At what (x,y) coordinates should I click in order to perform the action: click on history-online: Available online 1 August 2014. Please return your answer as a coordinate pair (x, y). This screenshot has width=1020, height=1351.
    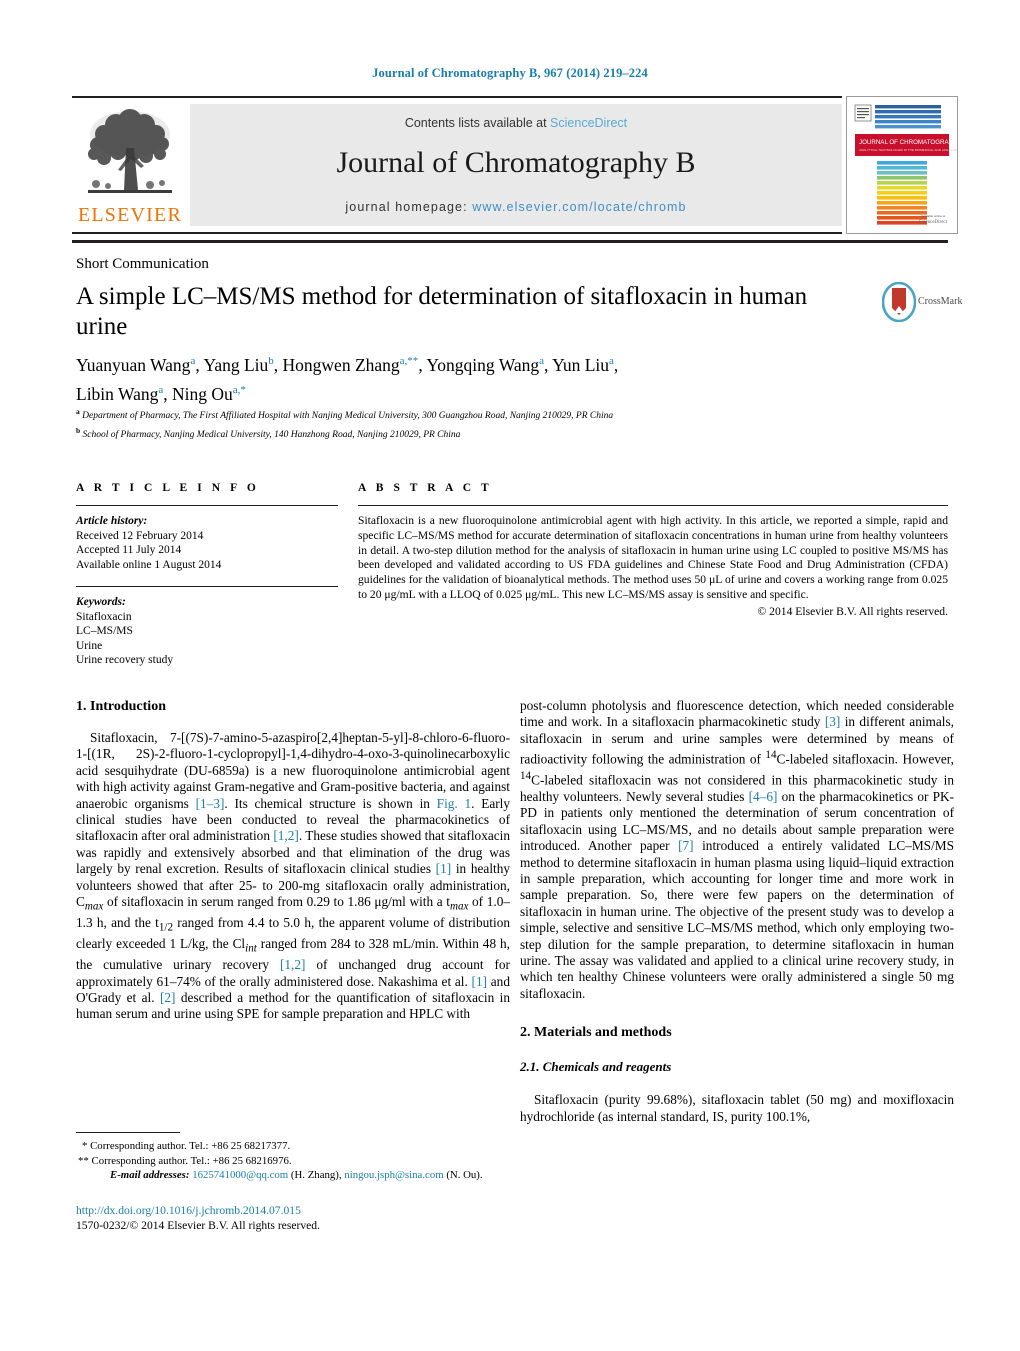
    Looking at the image, I should click on (149, 564).